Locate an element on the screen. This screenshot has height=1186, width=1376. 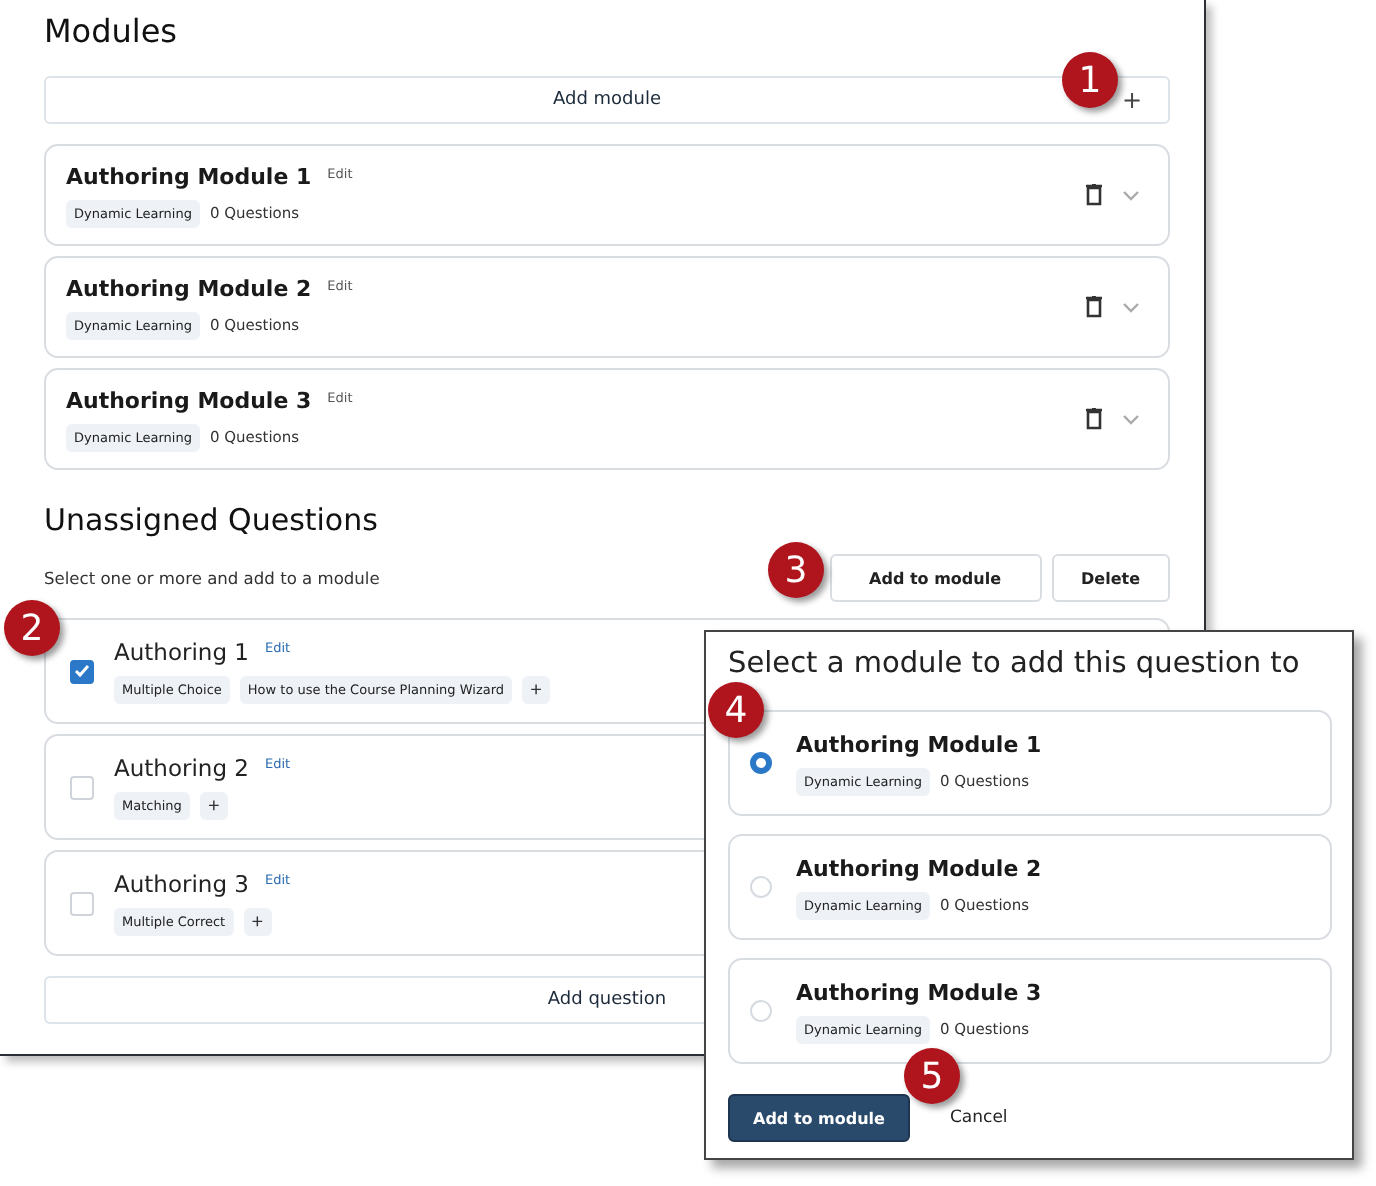
delete-button: Delete is located at coordinates (1110, 578).